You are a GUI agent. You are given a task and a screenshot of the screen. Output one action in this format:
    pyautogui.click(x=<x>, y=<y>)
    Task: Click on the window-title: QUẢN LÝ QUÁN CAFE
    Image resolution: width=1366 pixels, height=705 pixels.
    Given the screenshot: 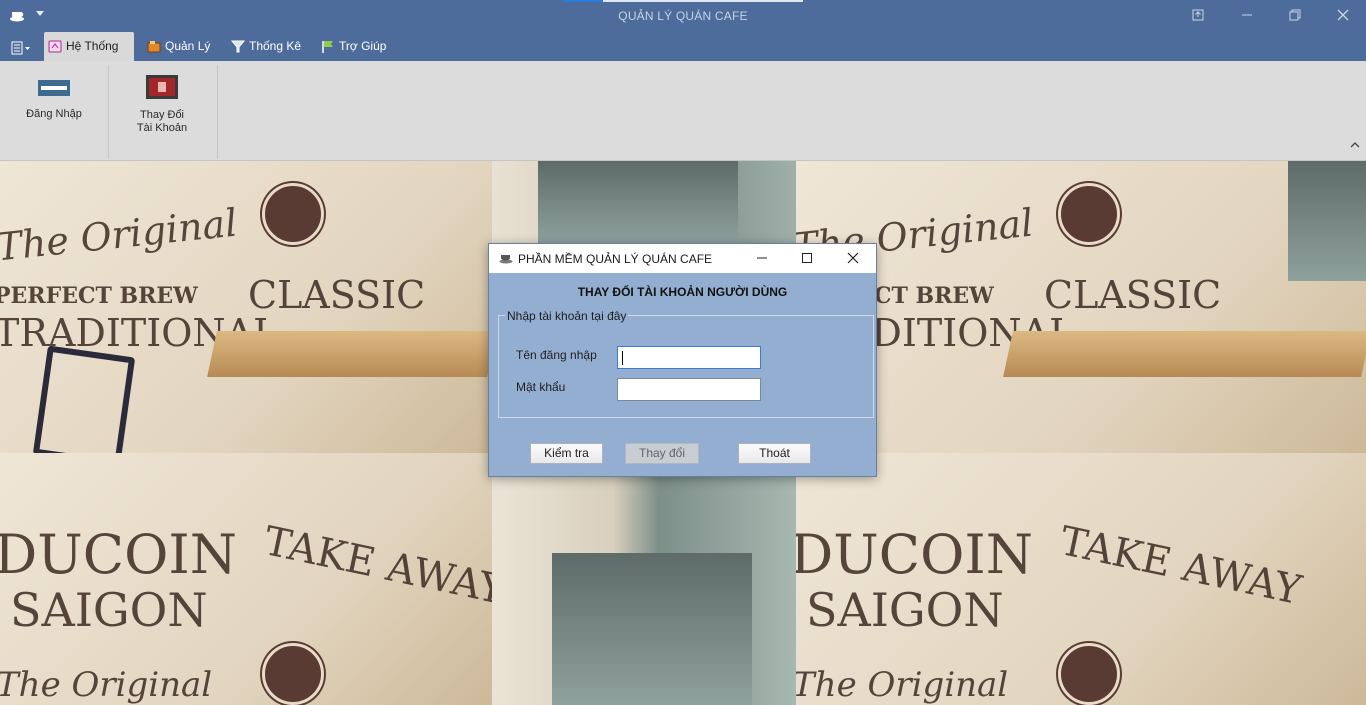 What is the action you would take?
    pyautogui.click(x=683, y=16)
    